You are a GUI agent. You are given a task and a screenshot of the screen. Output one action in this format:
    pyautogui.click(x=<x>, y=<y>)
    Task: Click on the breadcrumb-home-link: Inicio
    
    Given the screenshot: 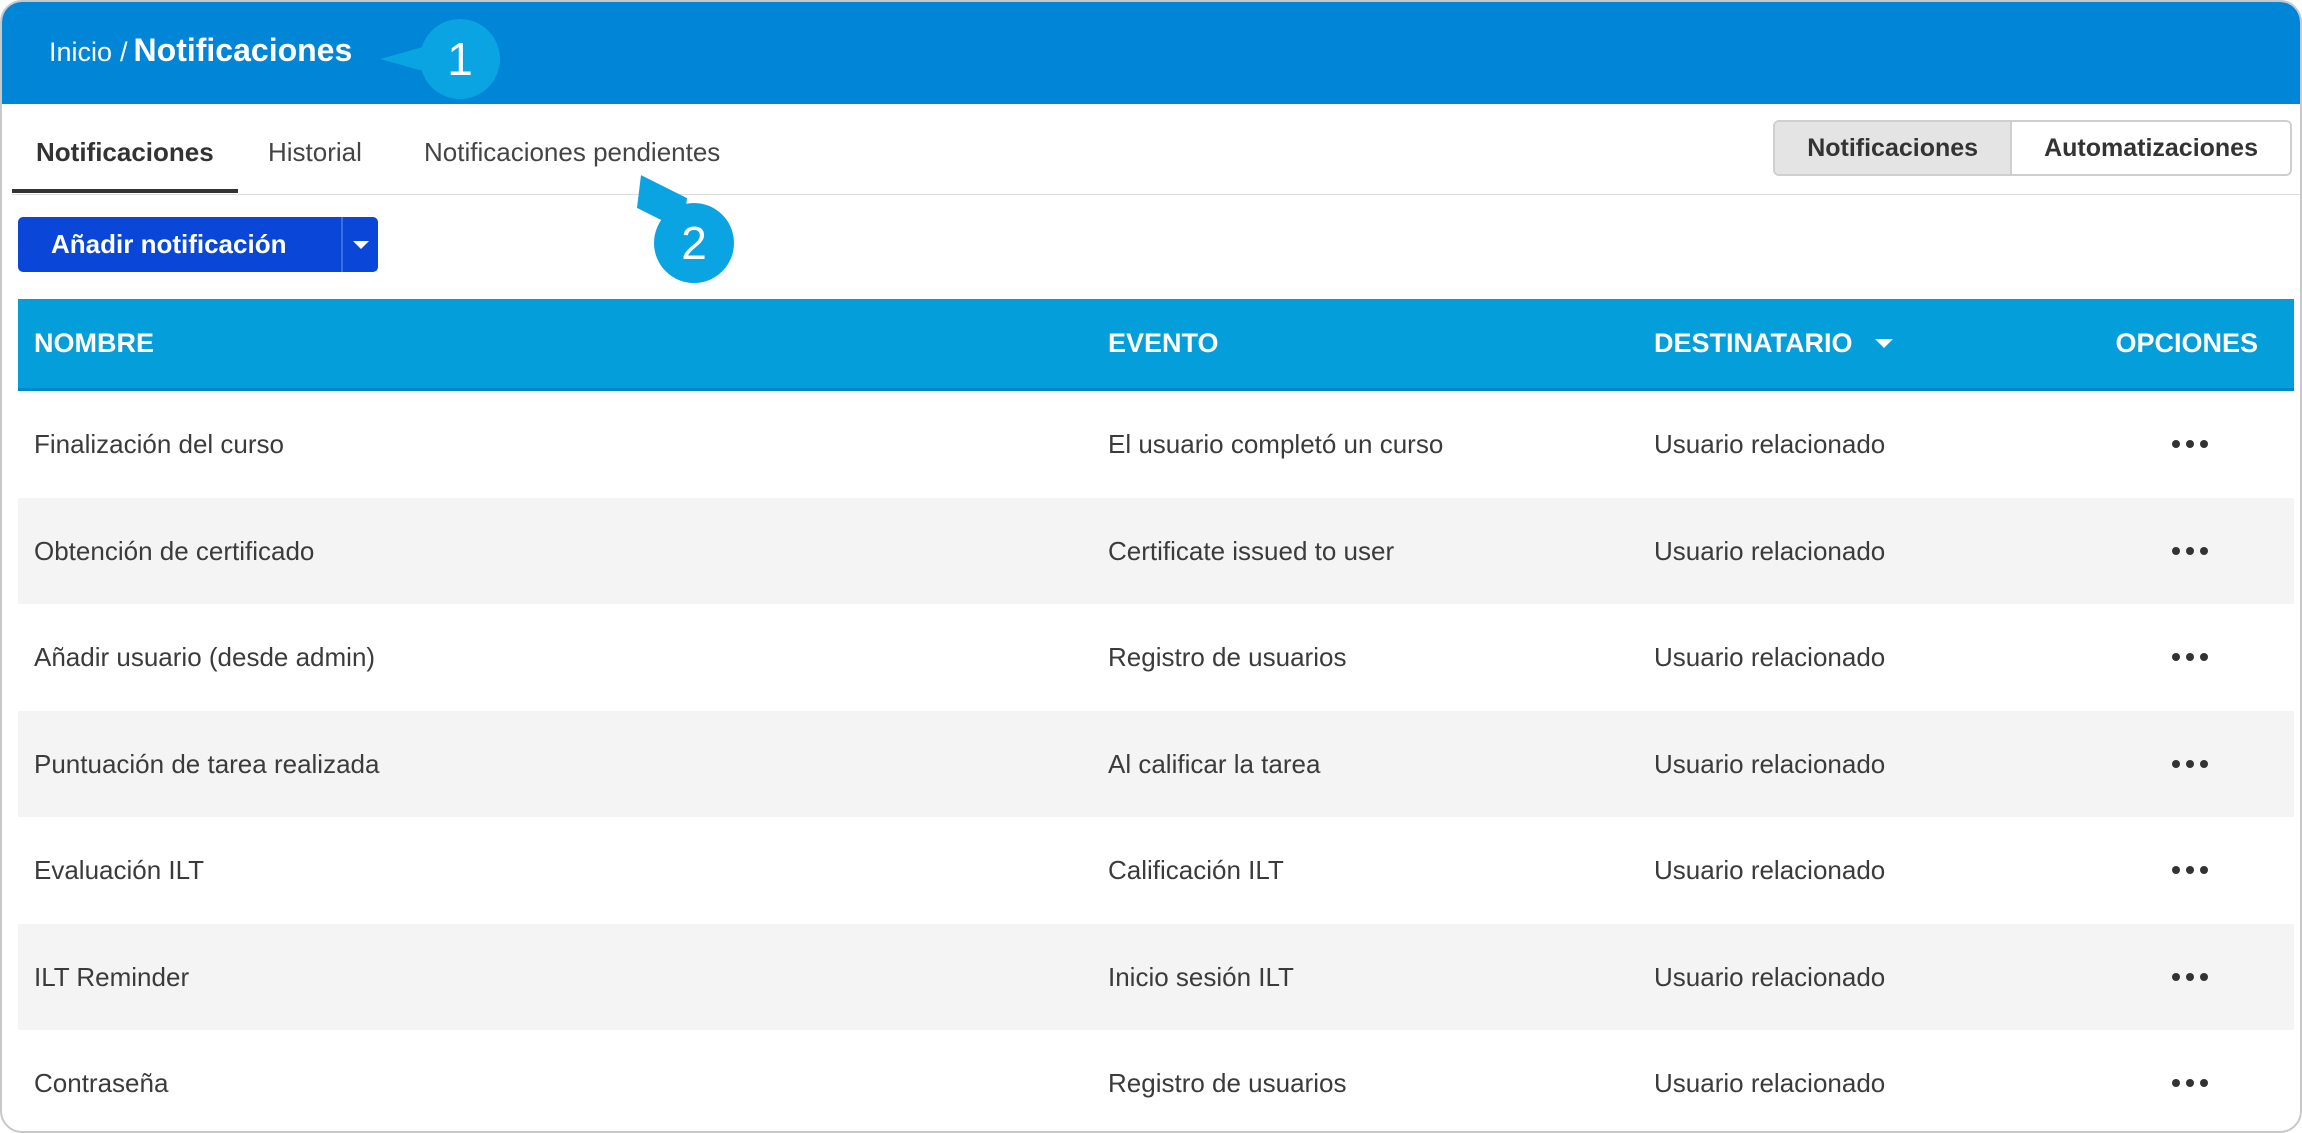 What is the action you would take?
    pyautogui.click(x=80, y=52)
    